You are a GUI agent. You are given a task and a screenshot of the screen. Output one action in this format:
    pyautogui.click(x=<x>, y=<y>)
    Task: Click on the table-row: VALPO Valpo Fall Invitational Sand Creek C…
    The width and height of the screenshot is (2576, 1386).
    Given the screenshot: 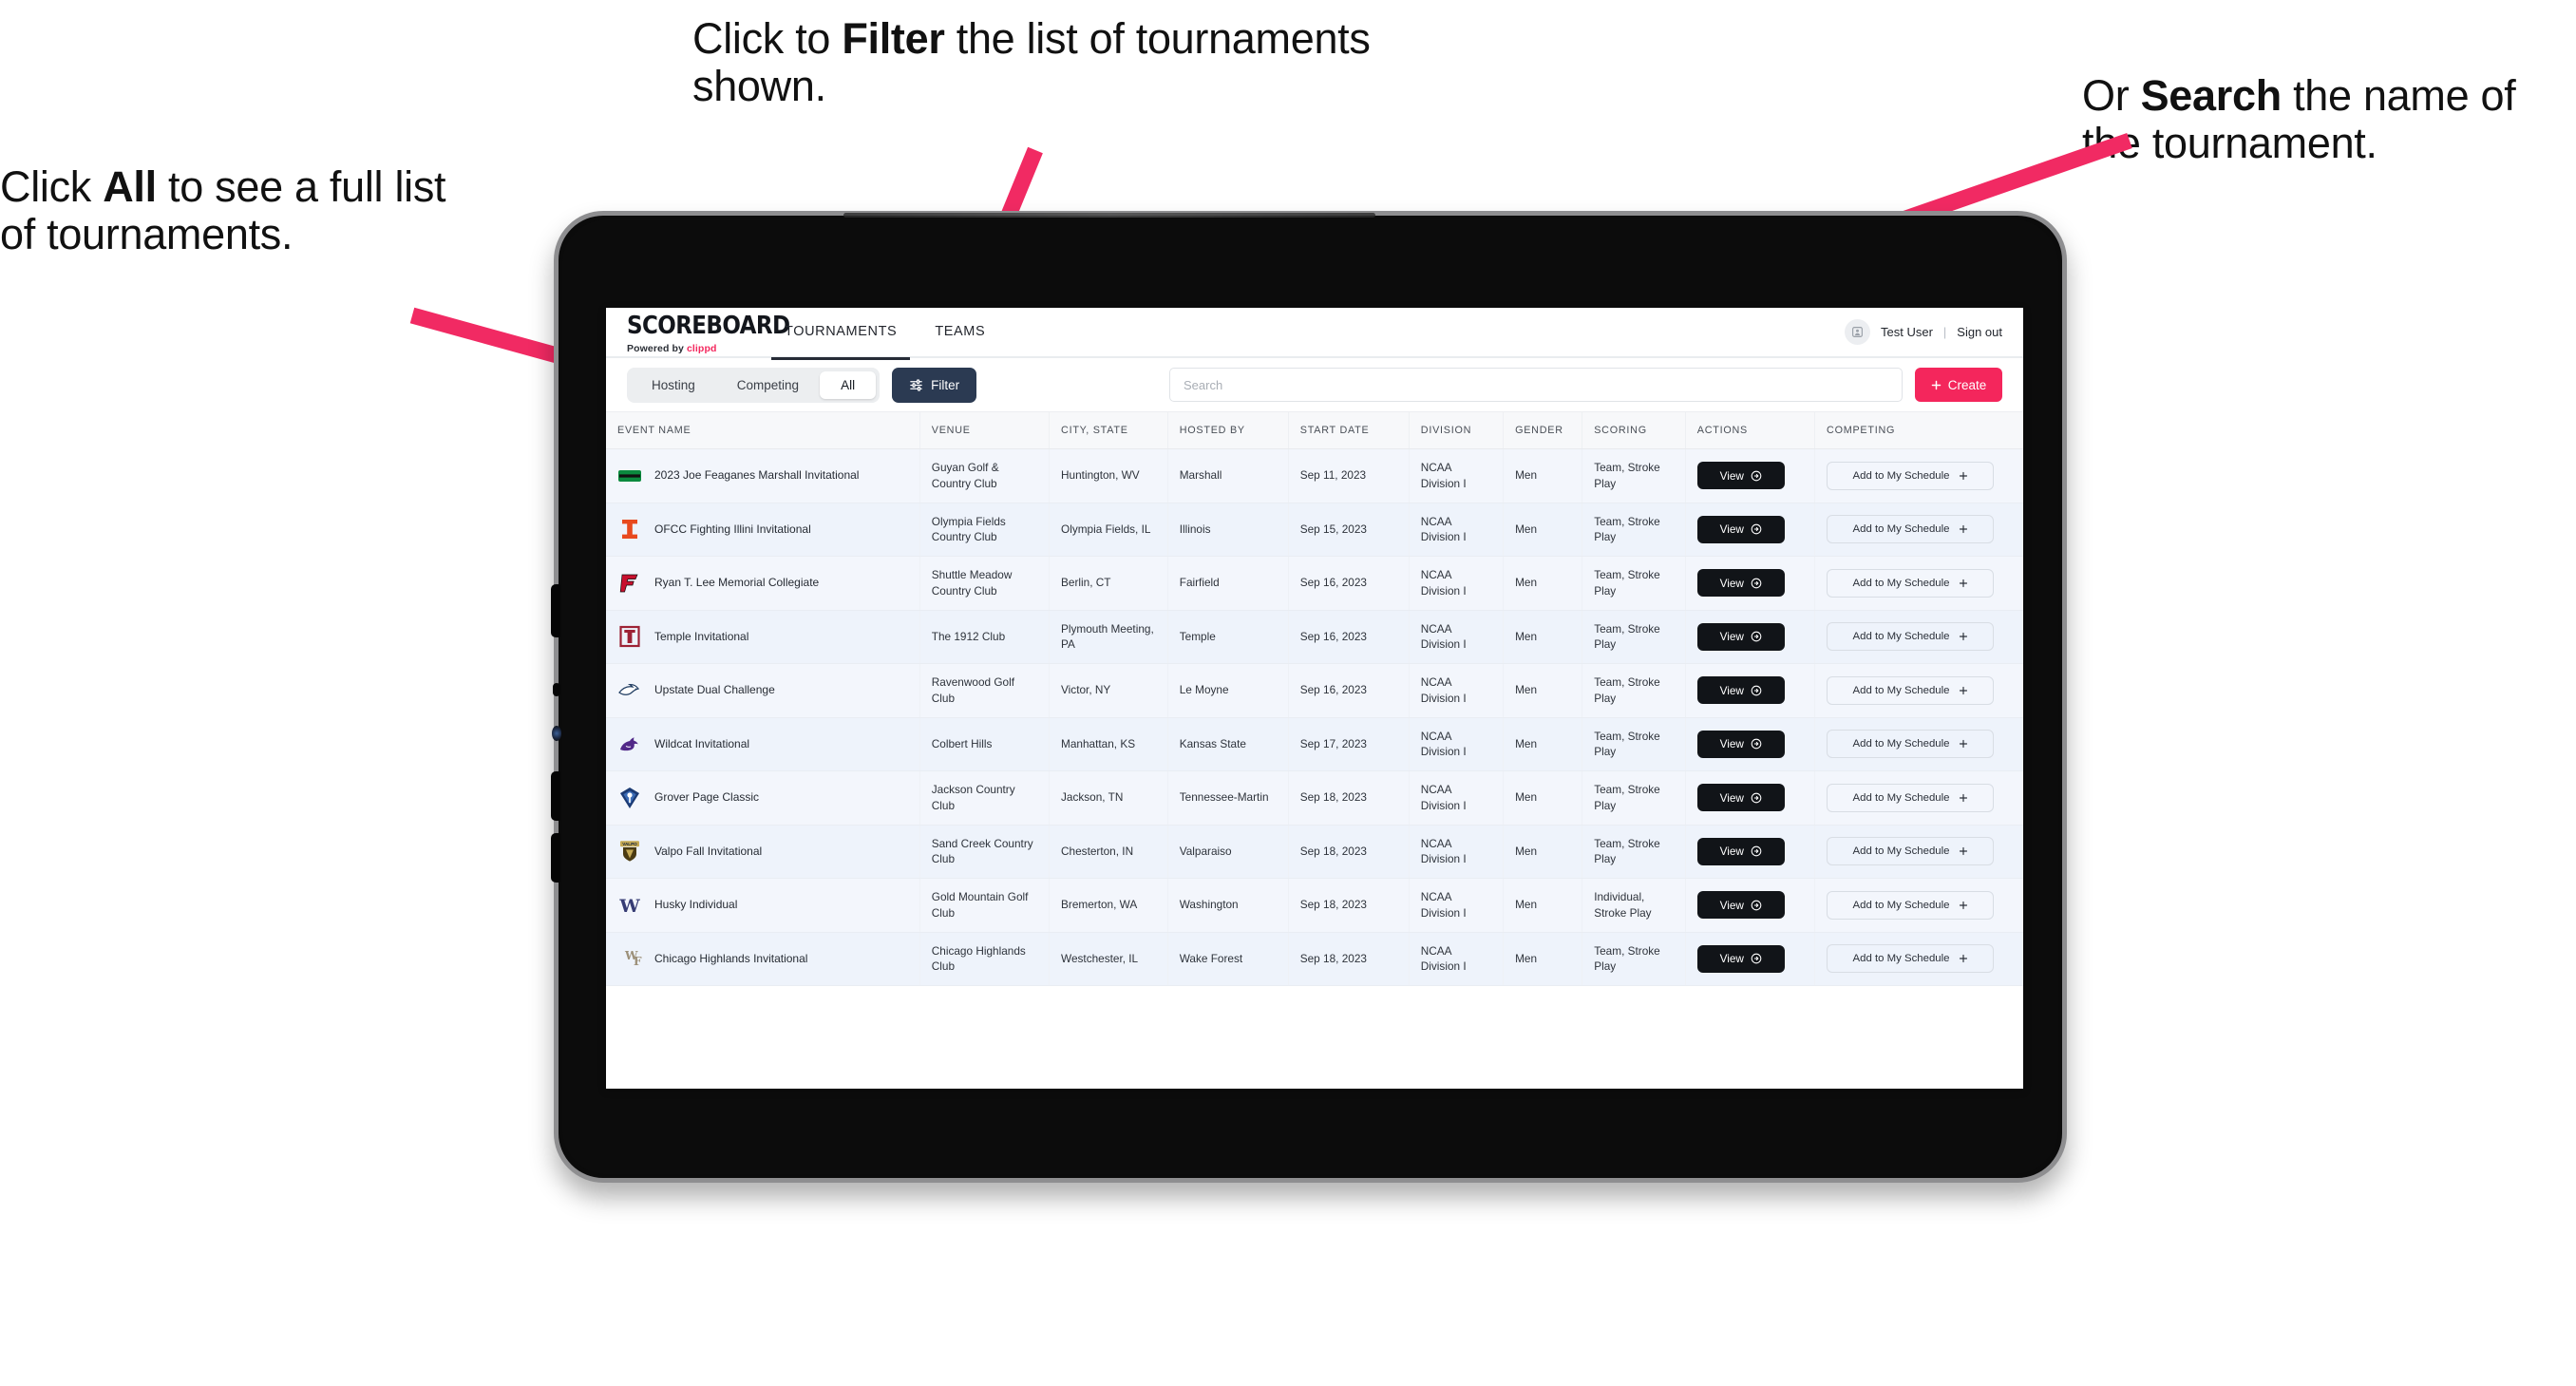 What is the action you would take?
    pyautogui.click(x=1314, y=852)
    